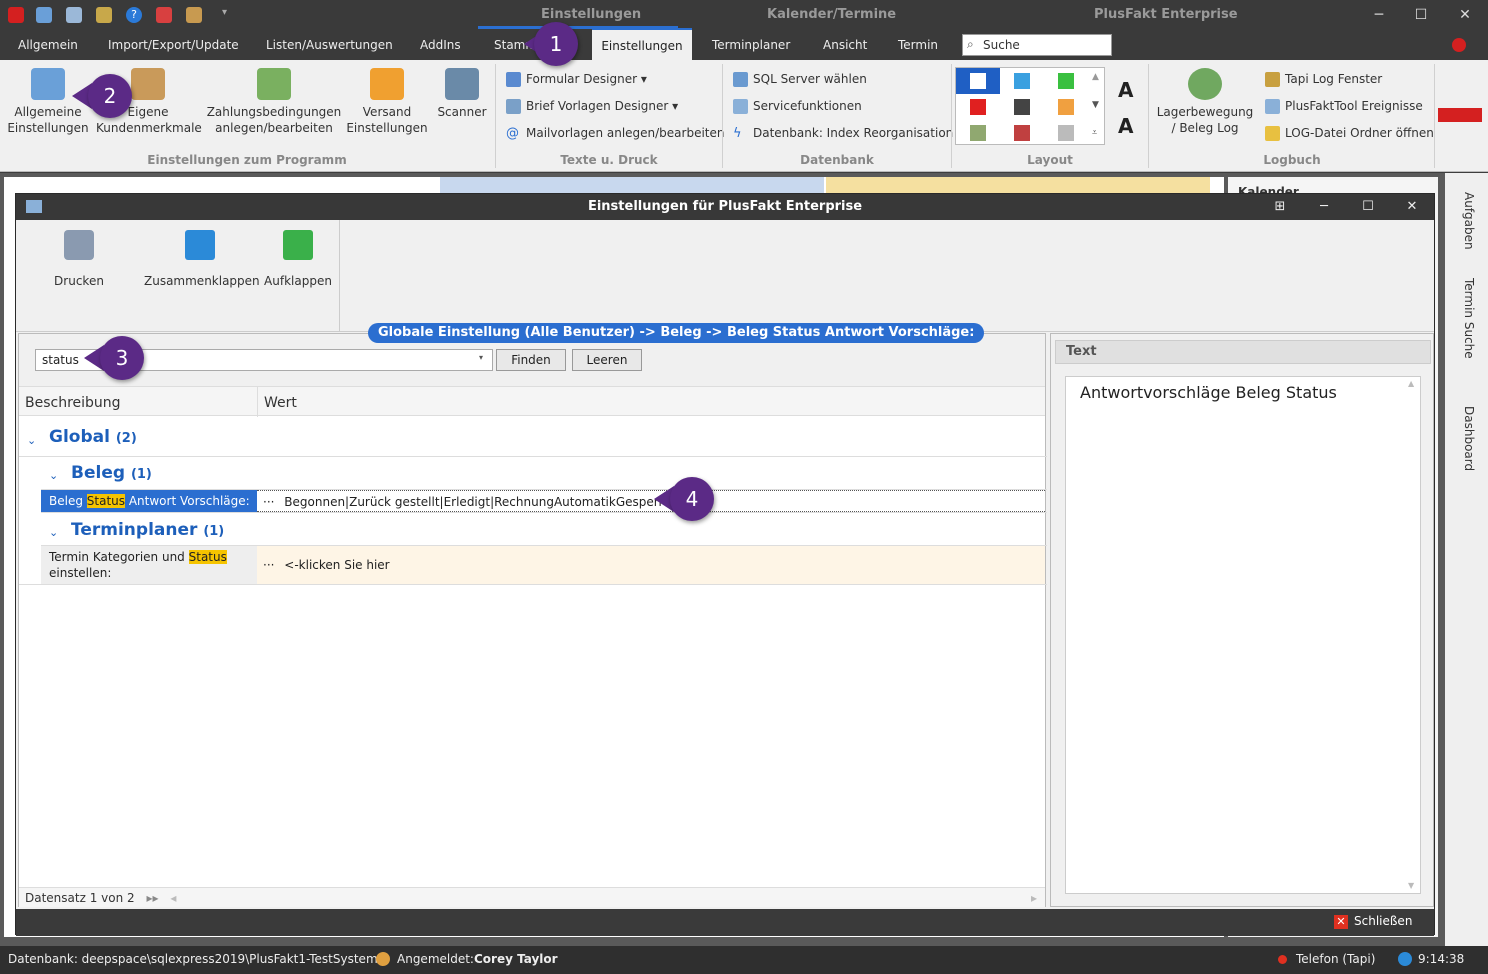 This screenshot has height=974, width=1488. What do you see at coordinates (800, 79) in the screenshot?
I see `sql-server-button: SQL Server wählen` at bounding box center [800, 79].